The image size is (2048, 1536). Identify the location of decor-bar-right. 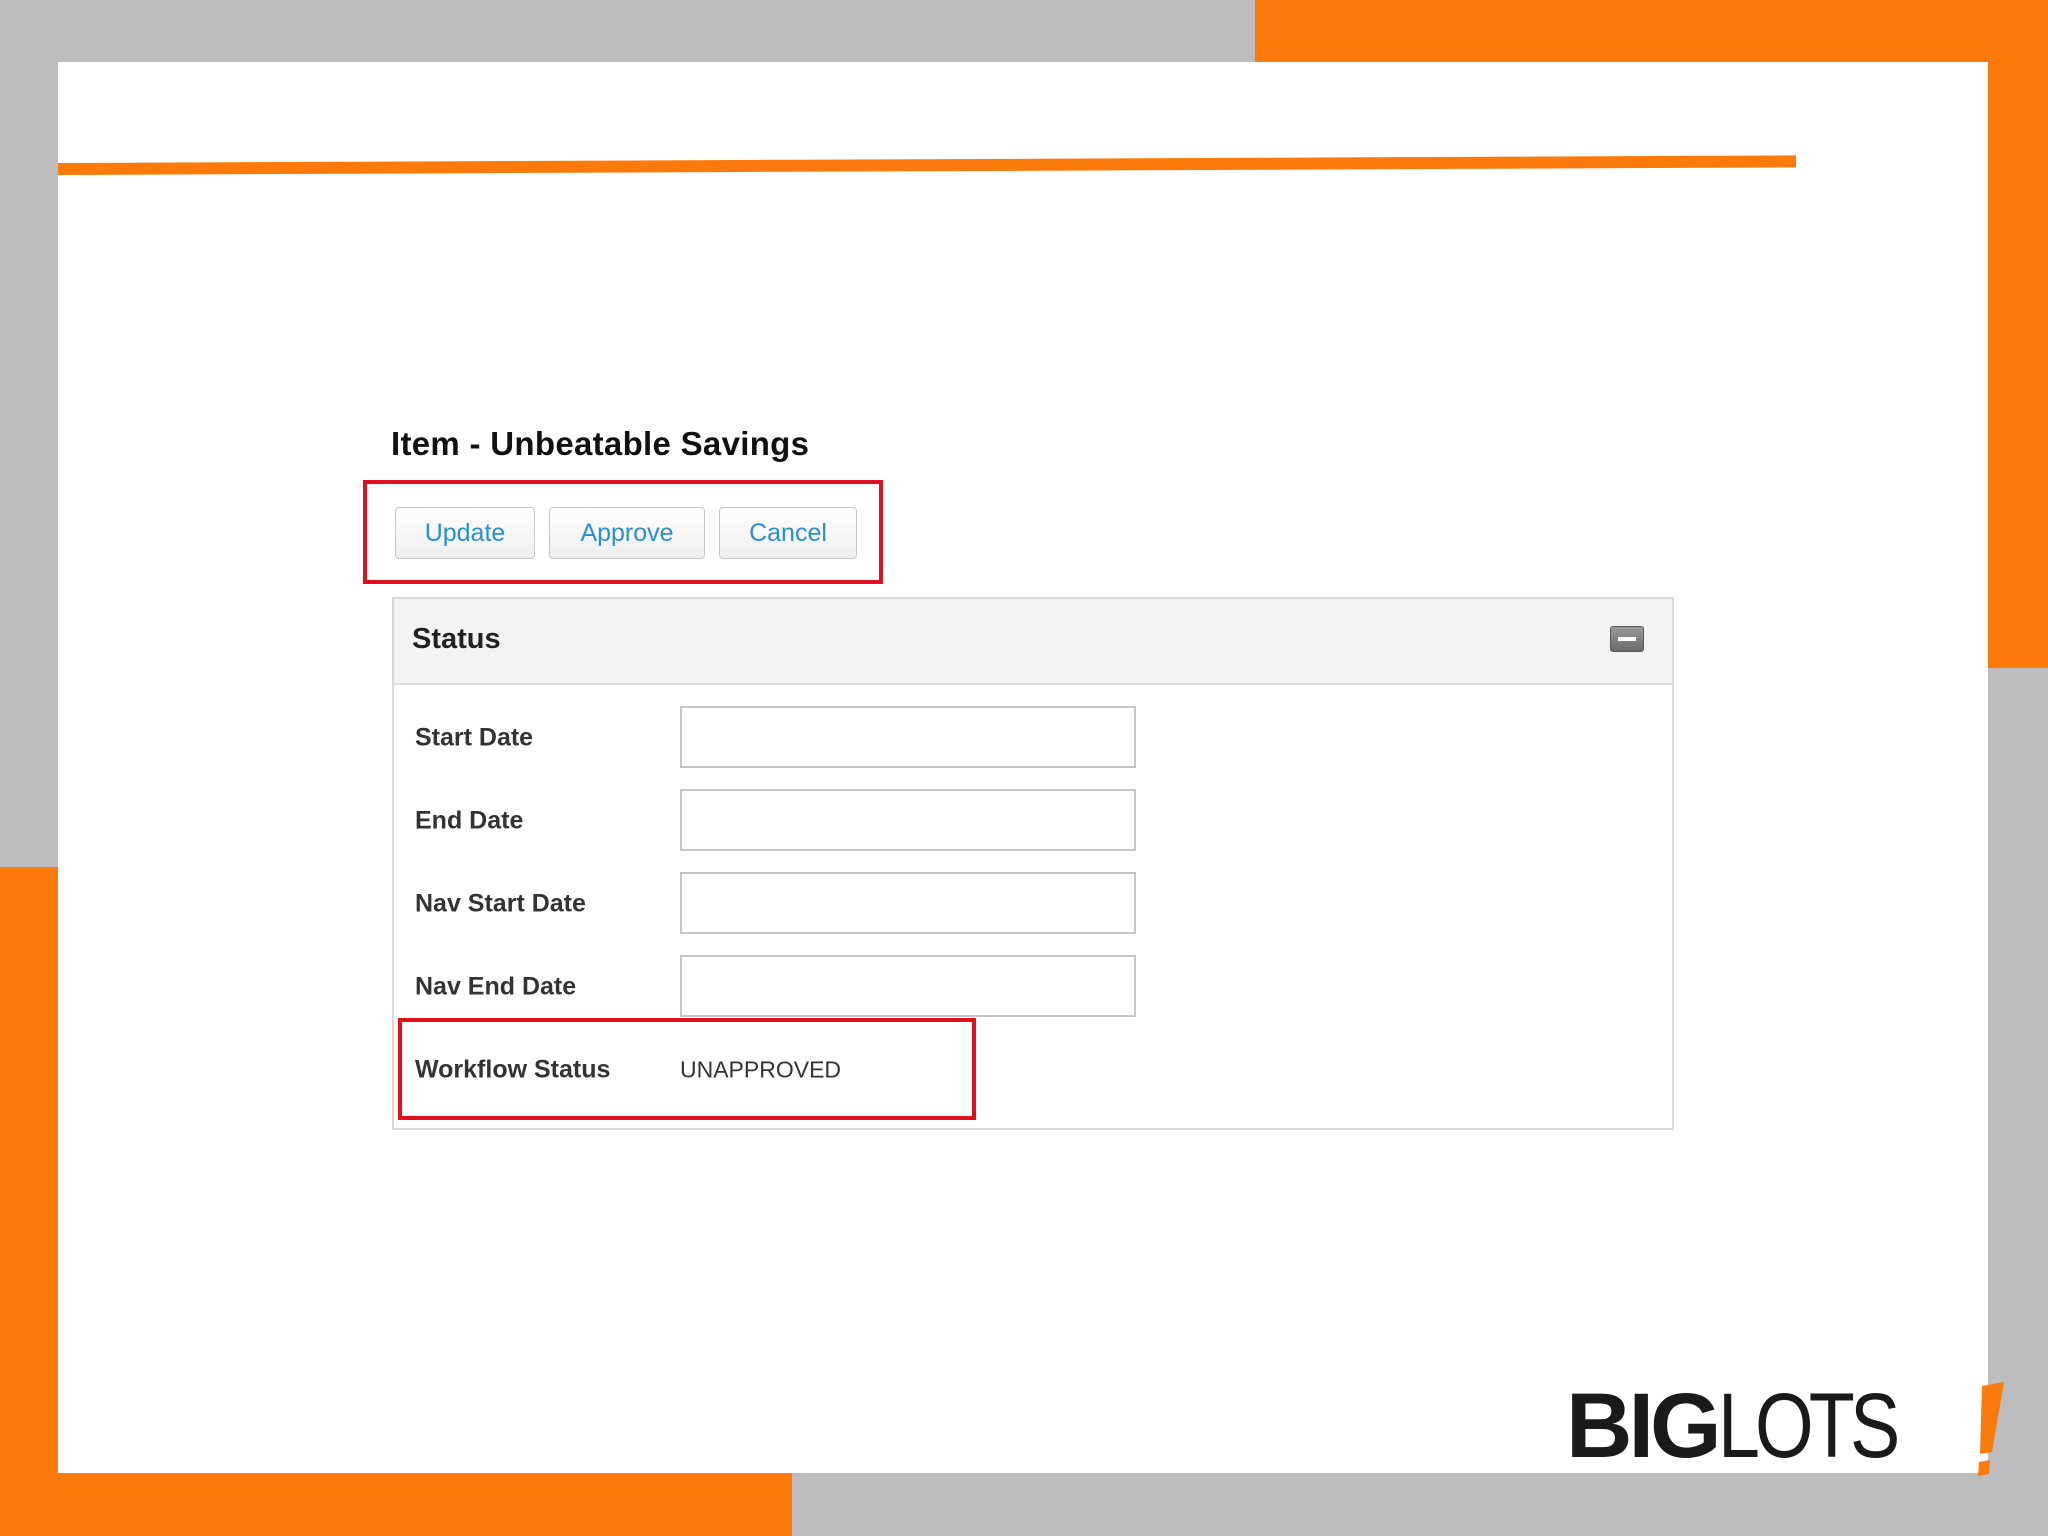
(2018, 334).